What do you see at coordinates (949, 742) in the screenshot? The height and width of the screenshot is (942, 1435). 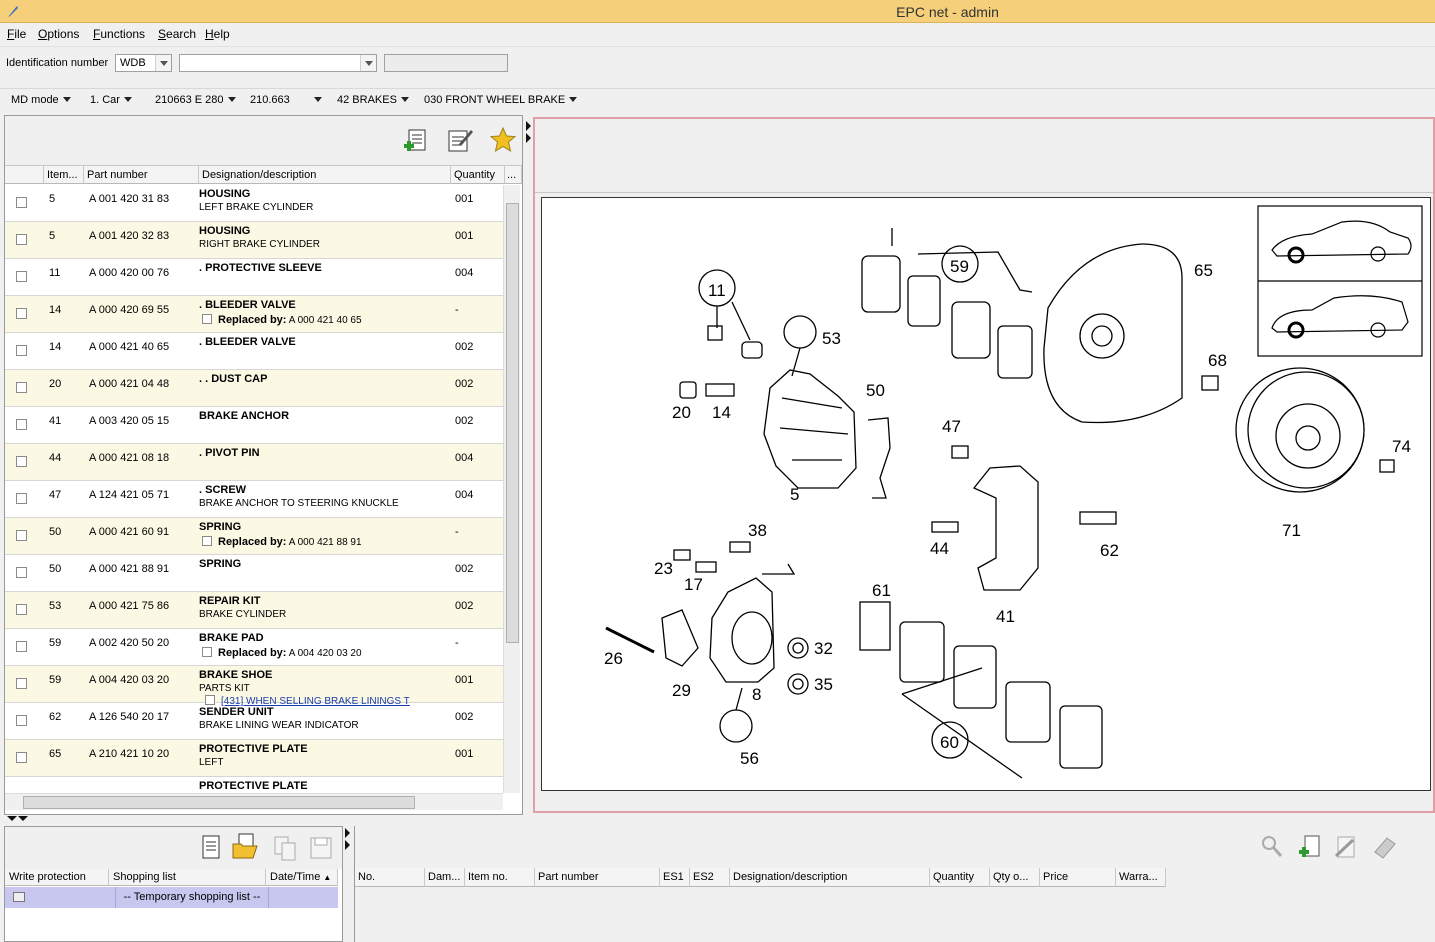 I see `callout-60: 60` at bounding box center [949, 742].